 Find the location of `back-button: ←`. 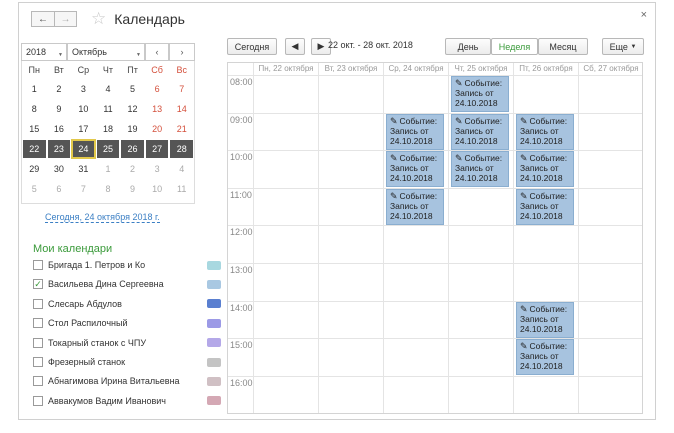

back-button: ← is located at coordinates (42, 19).